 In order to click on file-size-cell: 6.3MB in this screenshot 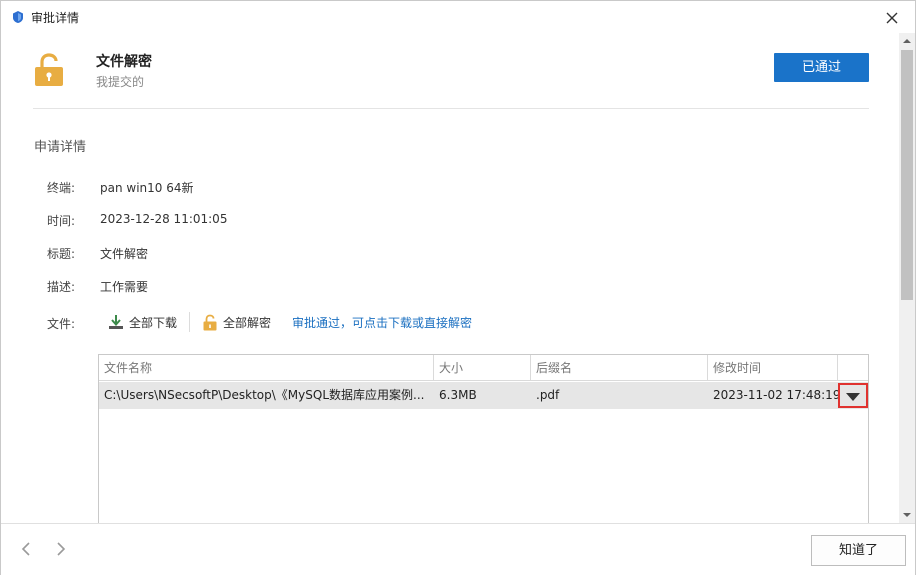, I will do `click(458, 395)`.